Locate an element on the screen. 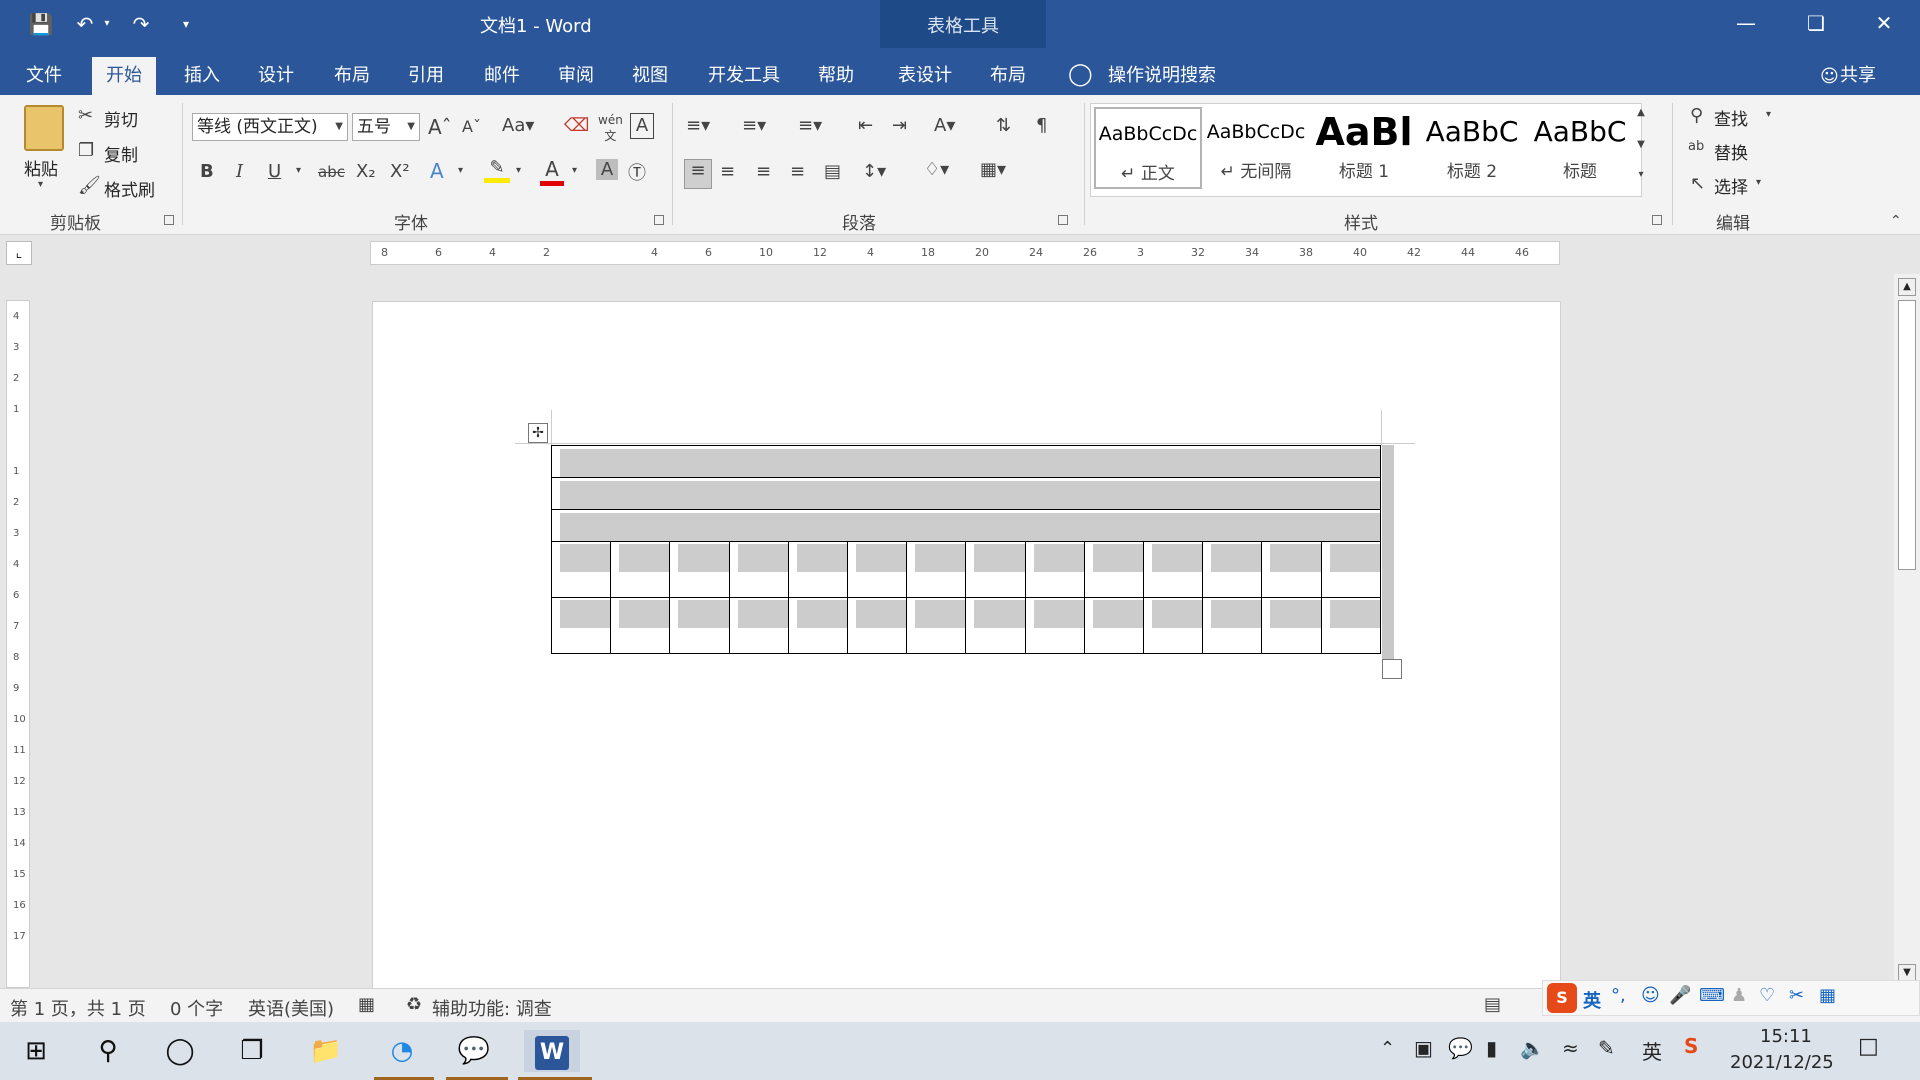  scroll-up-icon: ▲ is located at coordinates (1907, 287).